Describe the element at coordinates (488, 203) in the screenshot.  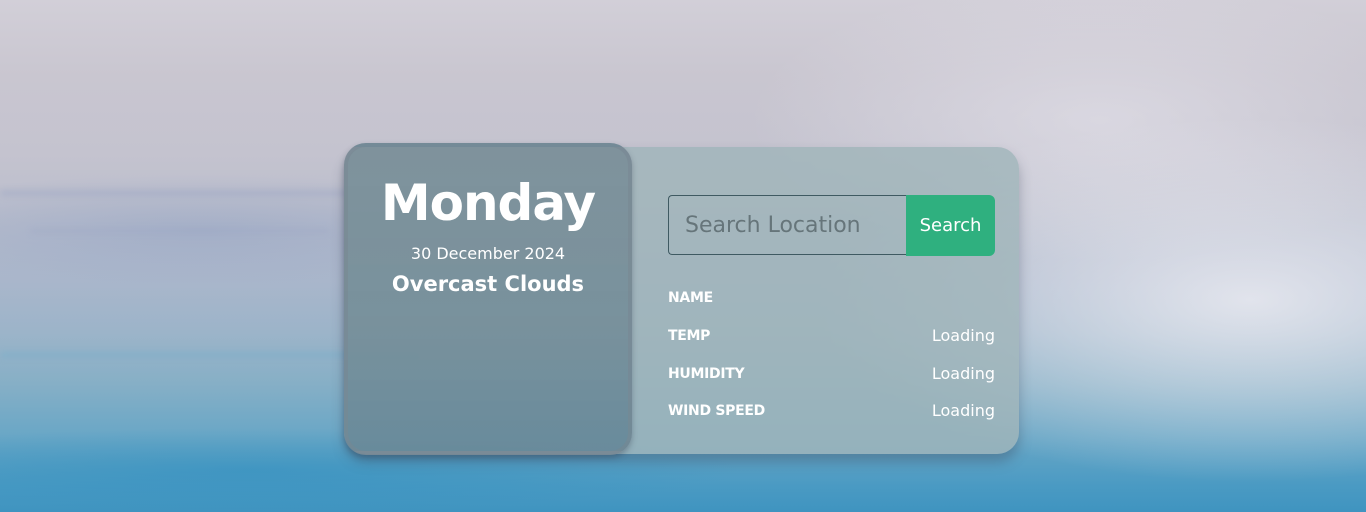
I see `day-heading: Monday` at that location.